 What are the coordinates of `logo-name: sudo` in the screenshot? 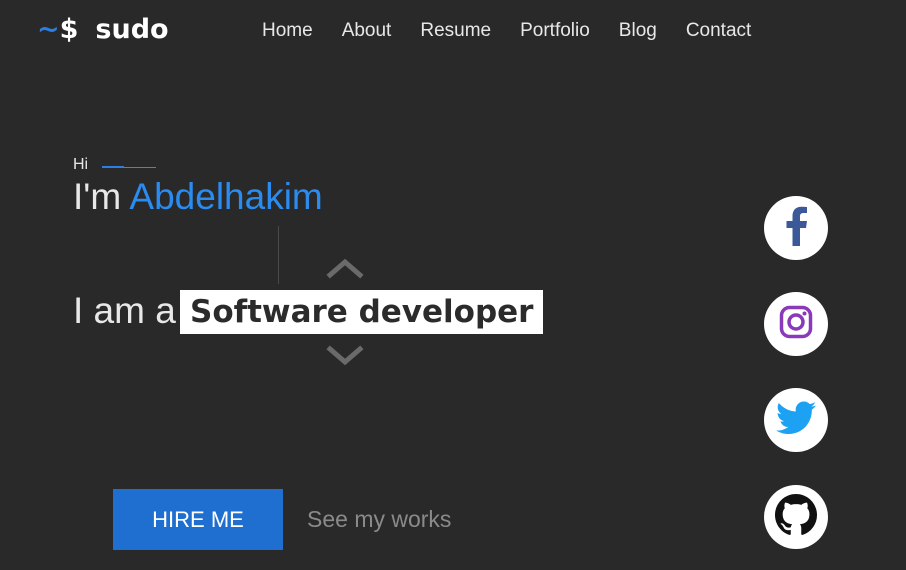 It's located at (132, 29).